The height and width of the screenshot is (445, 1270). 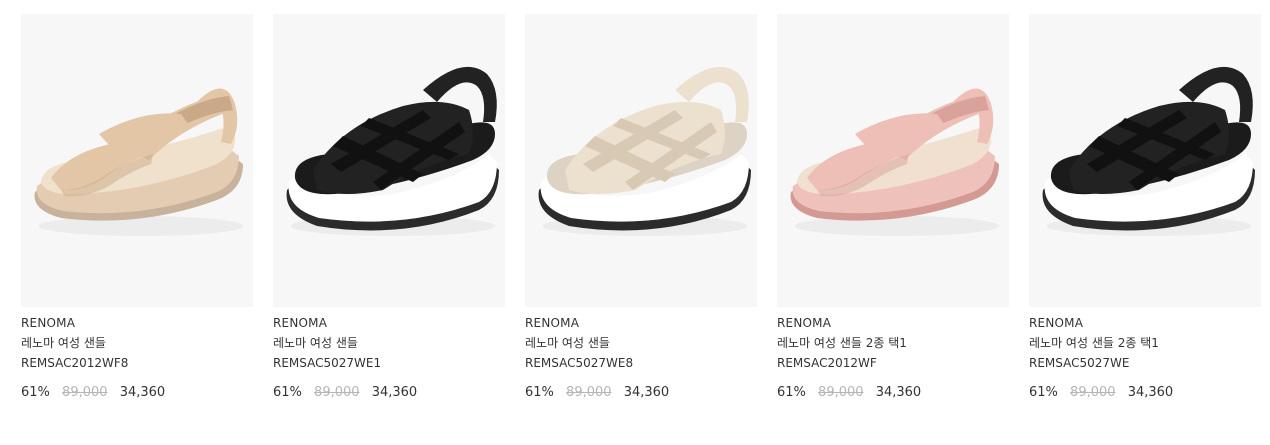 I want to click on product-code: REMSAC2012WF, so click(x=827, y=363).